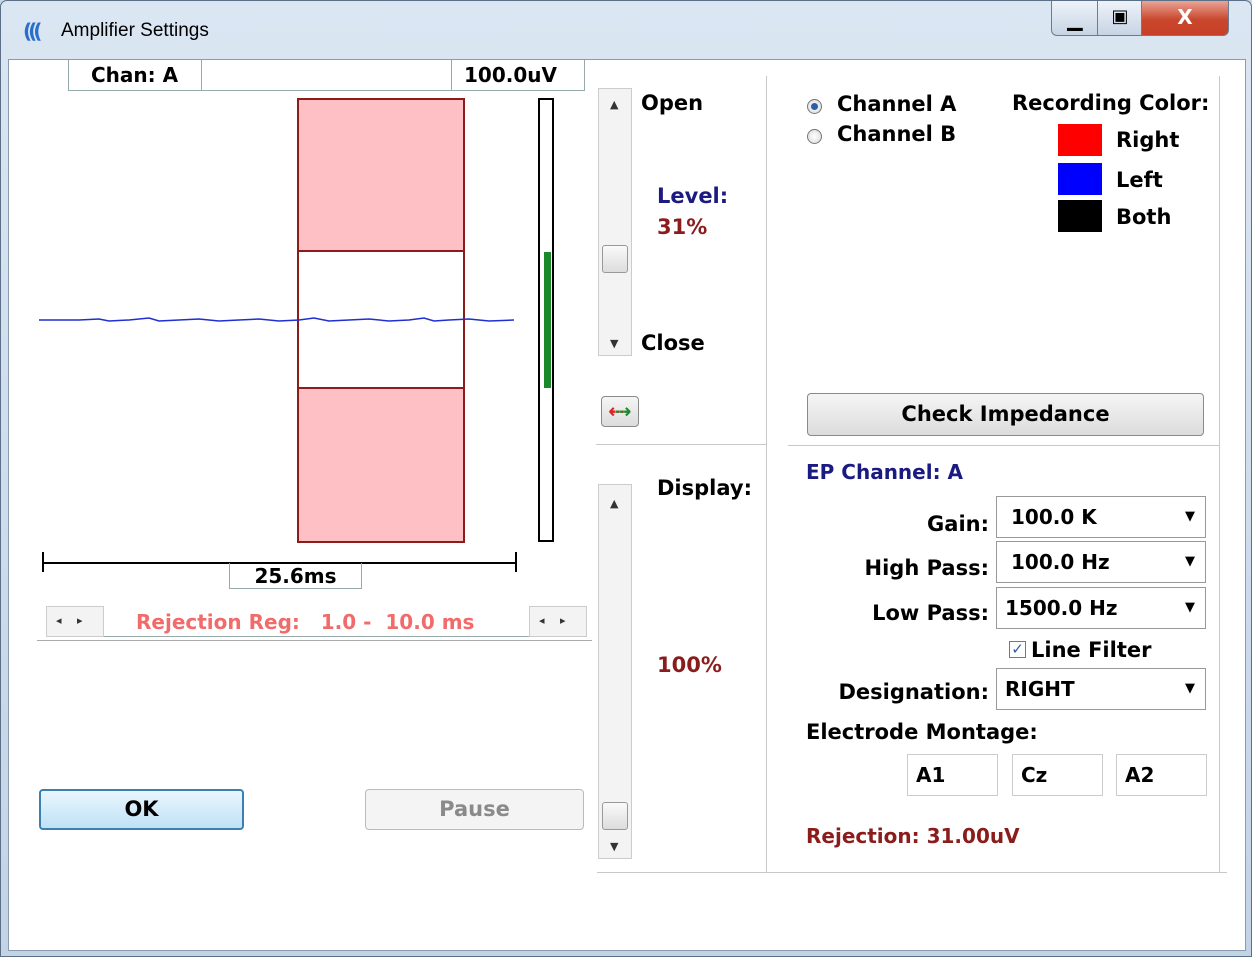 The width and height of the screenshot is (1252, 957). I want to click on close-button: X, so click(1185, 18).